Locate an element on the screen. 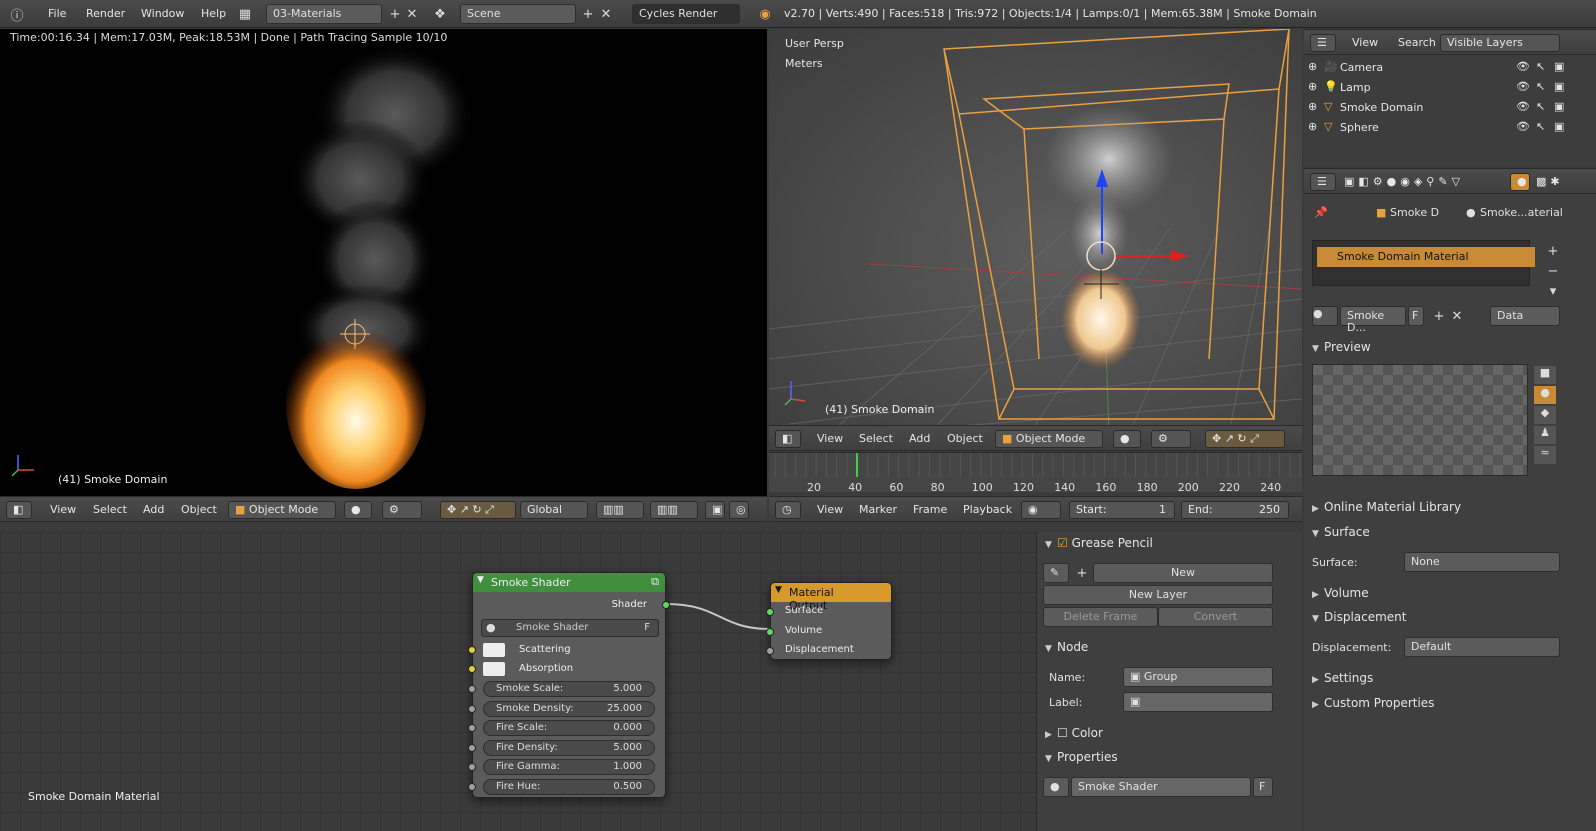  node-value-field: Smoke Scale: 5.000 is located at coordinates (569, 689).